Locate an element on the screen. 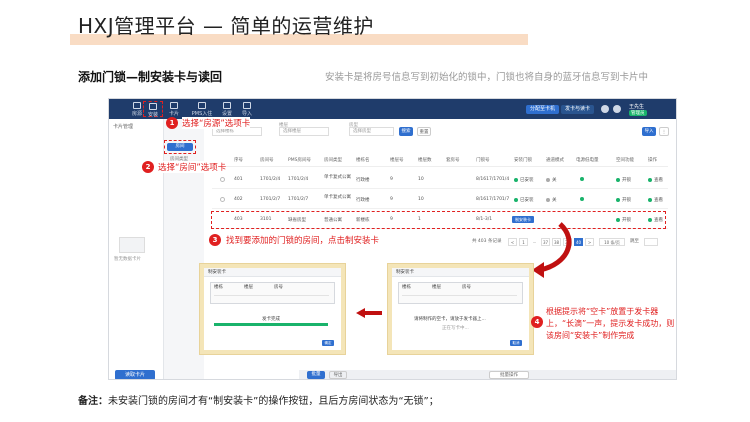  cell-room: 1701/2/7 is located at coordinates (270, 199).